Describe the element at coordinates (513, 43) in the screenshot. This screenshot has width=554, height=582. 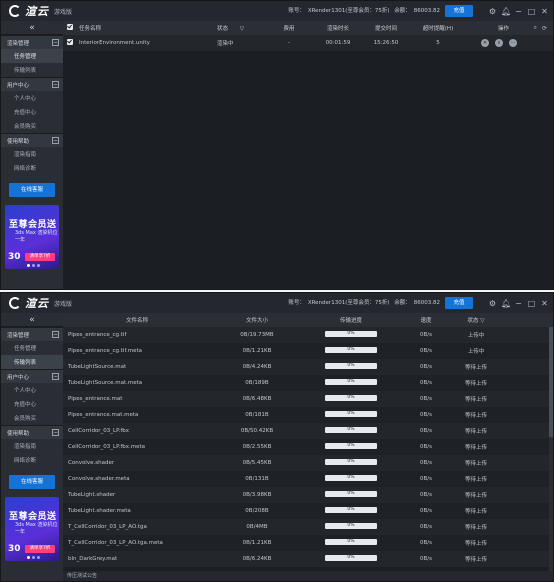
I see `more-icon: ⋯` at that location.